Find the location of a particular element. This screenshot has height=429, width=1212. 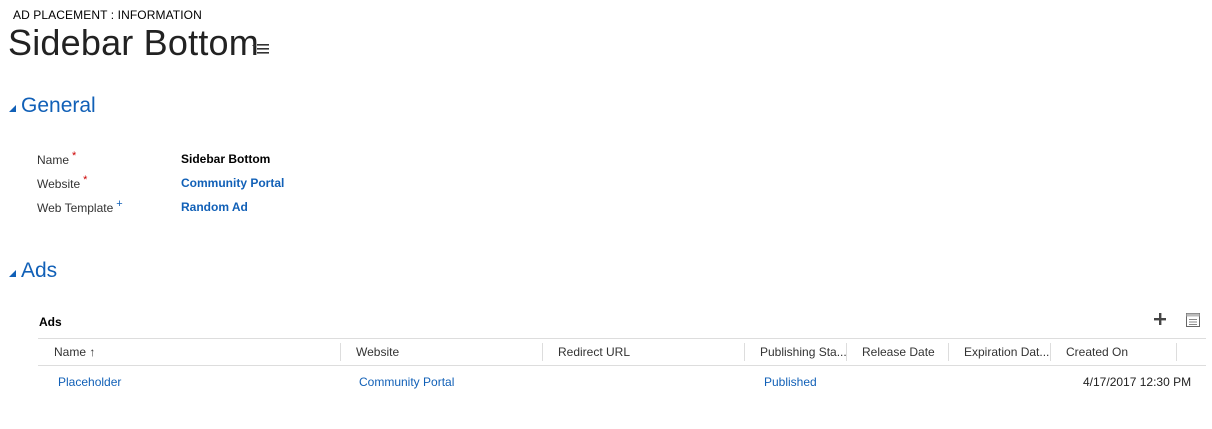

section-general-title: General is located at coordinates (58, 105).